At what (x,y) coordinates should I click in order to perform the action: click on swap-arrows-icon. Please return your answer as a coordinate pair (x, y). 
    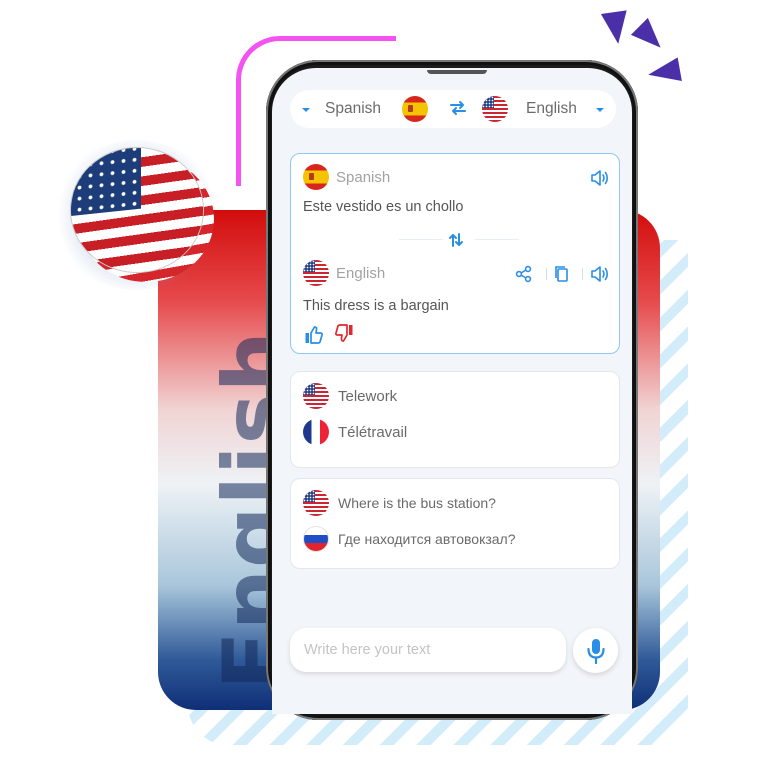
    Looking at the image, I should click on (458, 108).